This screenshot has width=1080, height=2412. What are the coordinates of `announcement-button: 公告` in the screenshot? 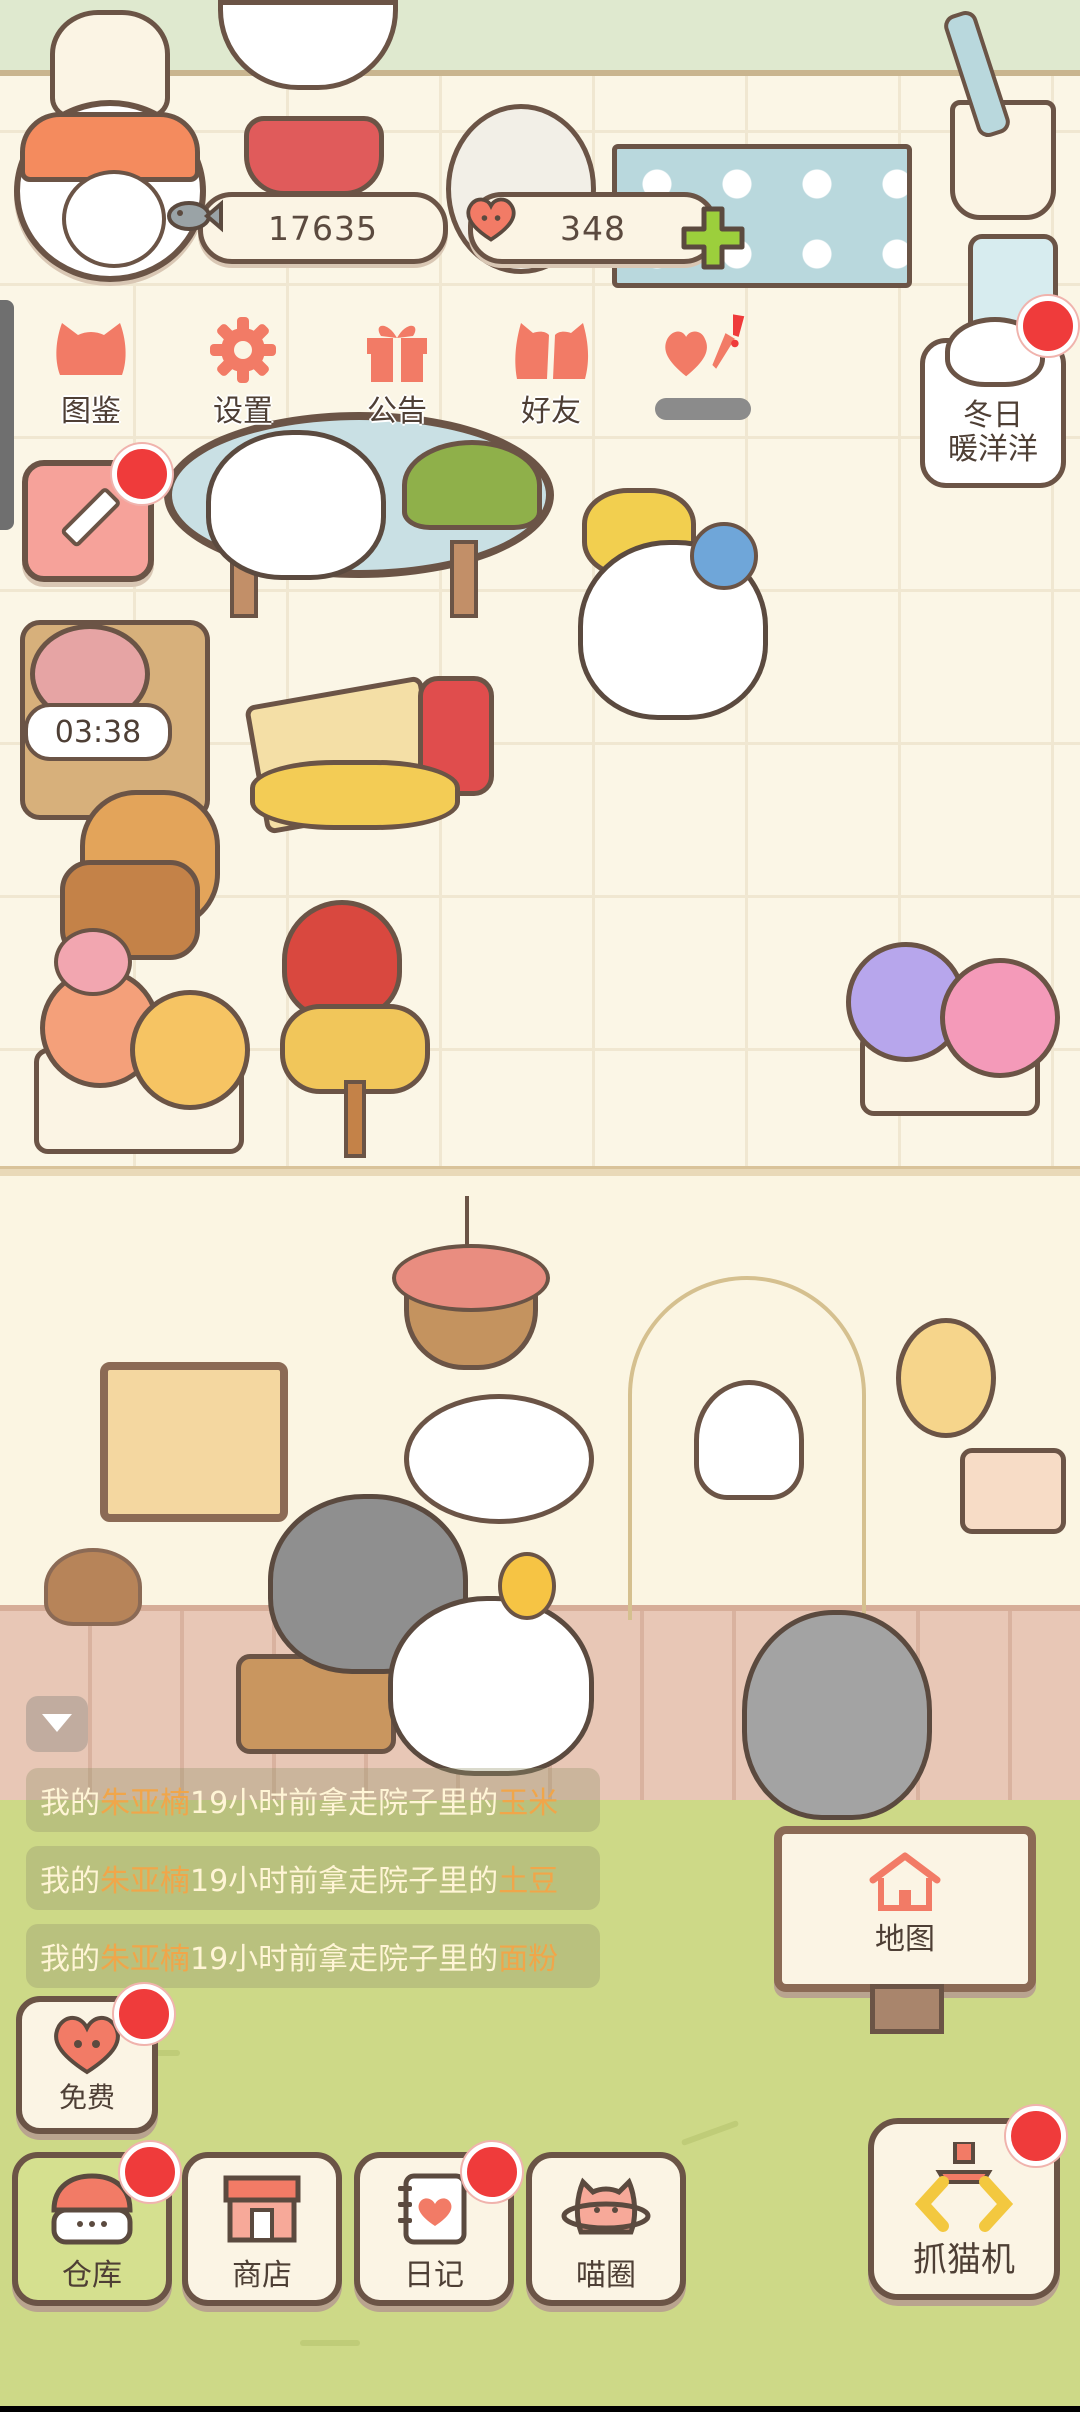 It's located at (397, 370).